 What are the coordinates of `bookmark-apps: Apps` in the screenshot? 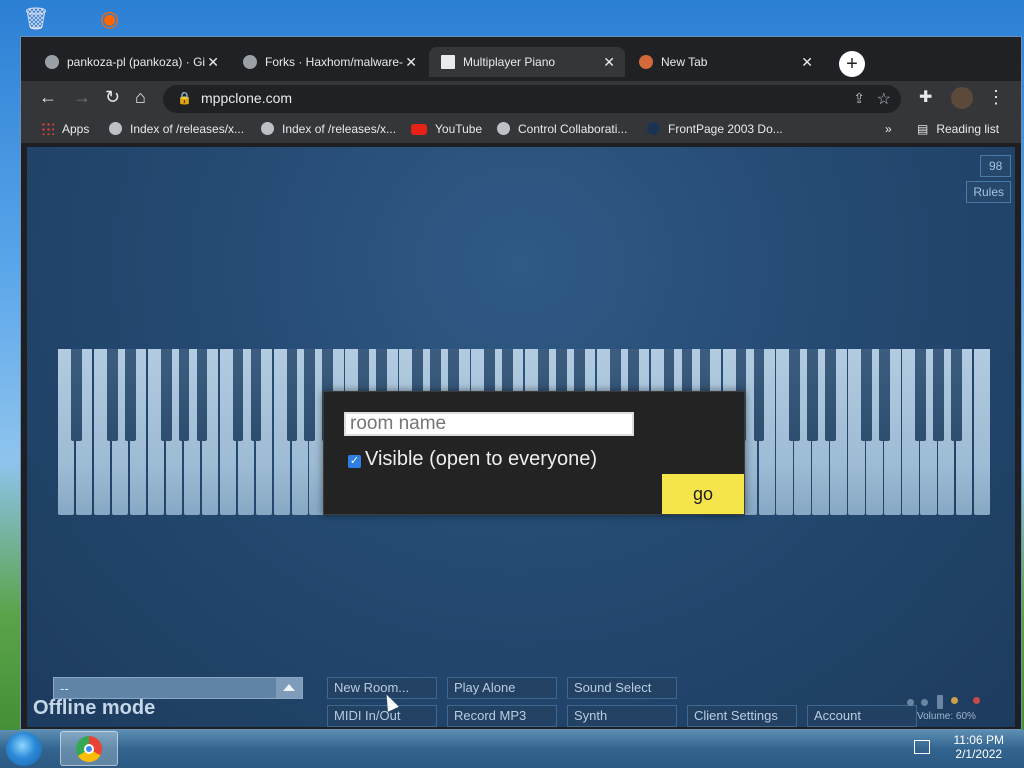 It's located at (65, 129).